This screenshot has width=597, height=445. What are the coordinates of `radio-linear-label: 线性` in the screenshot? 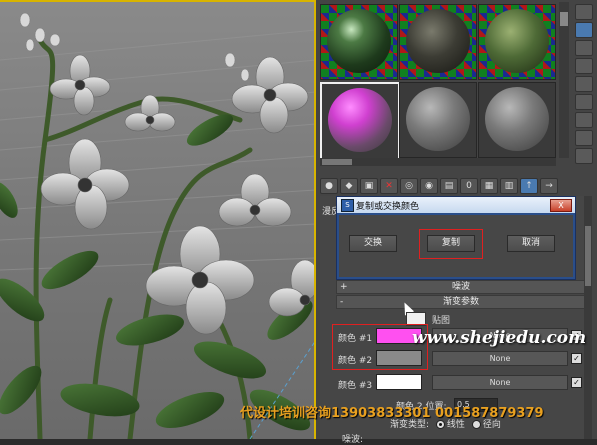 It's located at (455, 425).